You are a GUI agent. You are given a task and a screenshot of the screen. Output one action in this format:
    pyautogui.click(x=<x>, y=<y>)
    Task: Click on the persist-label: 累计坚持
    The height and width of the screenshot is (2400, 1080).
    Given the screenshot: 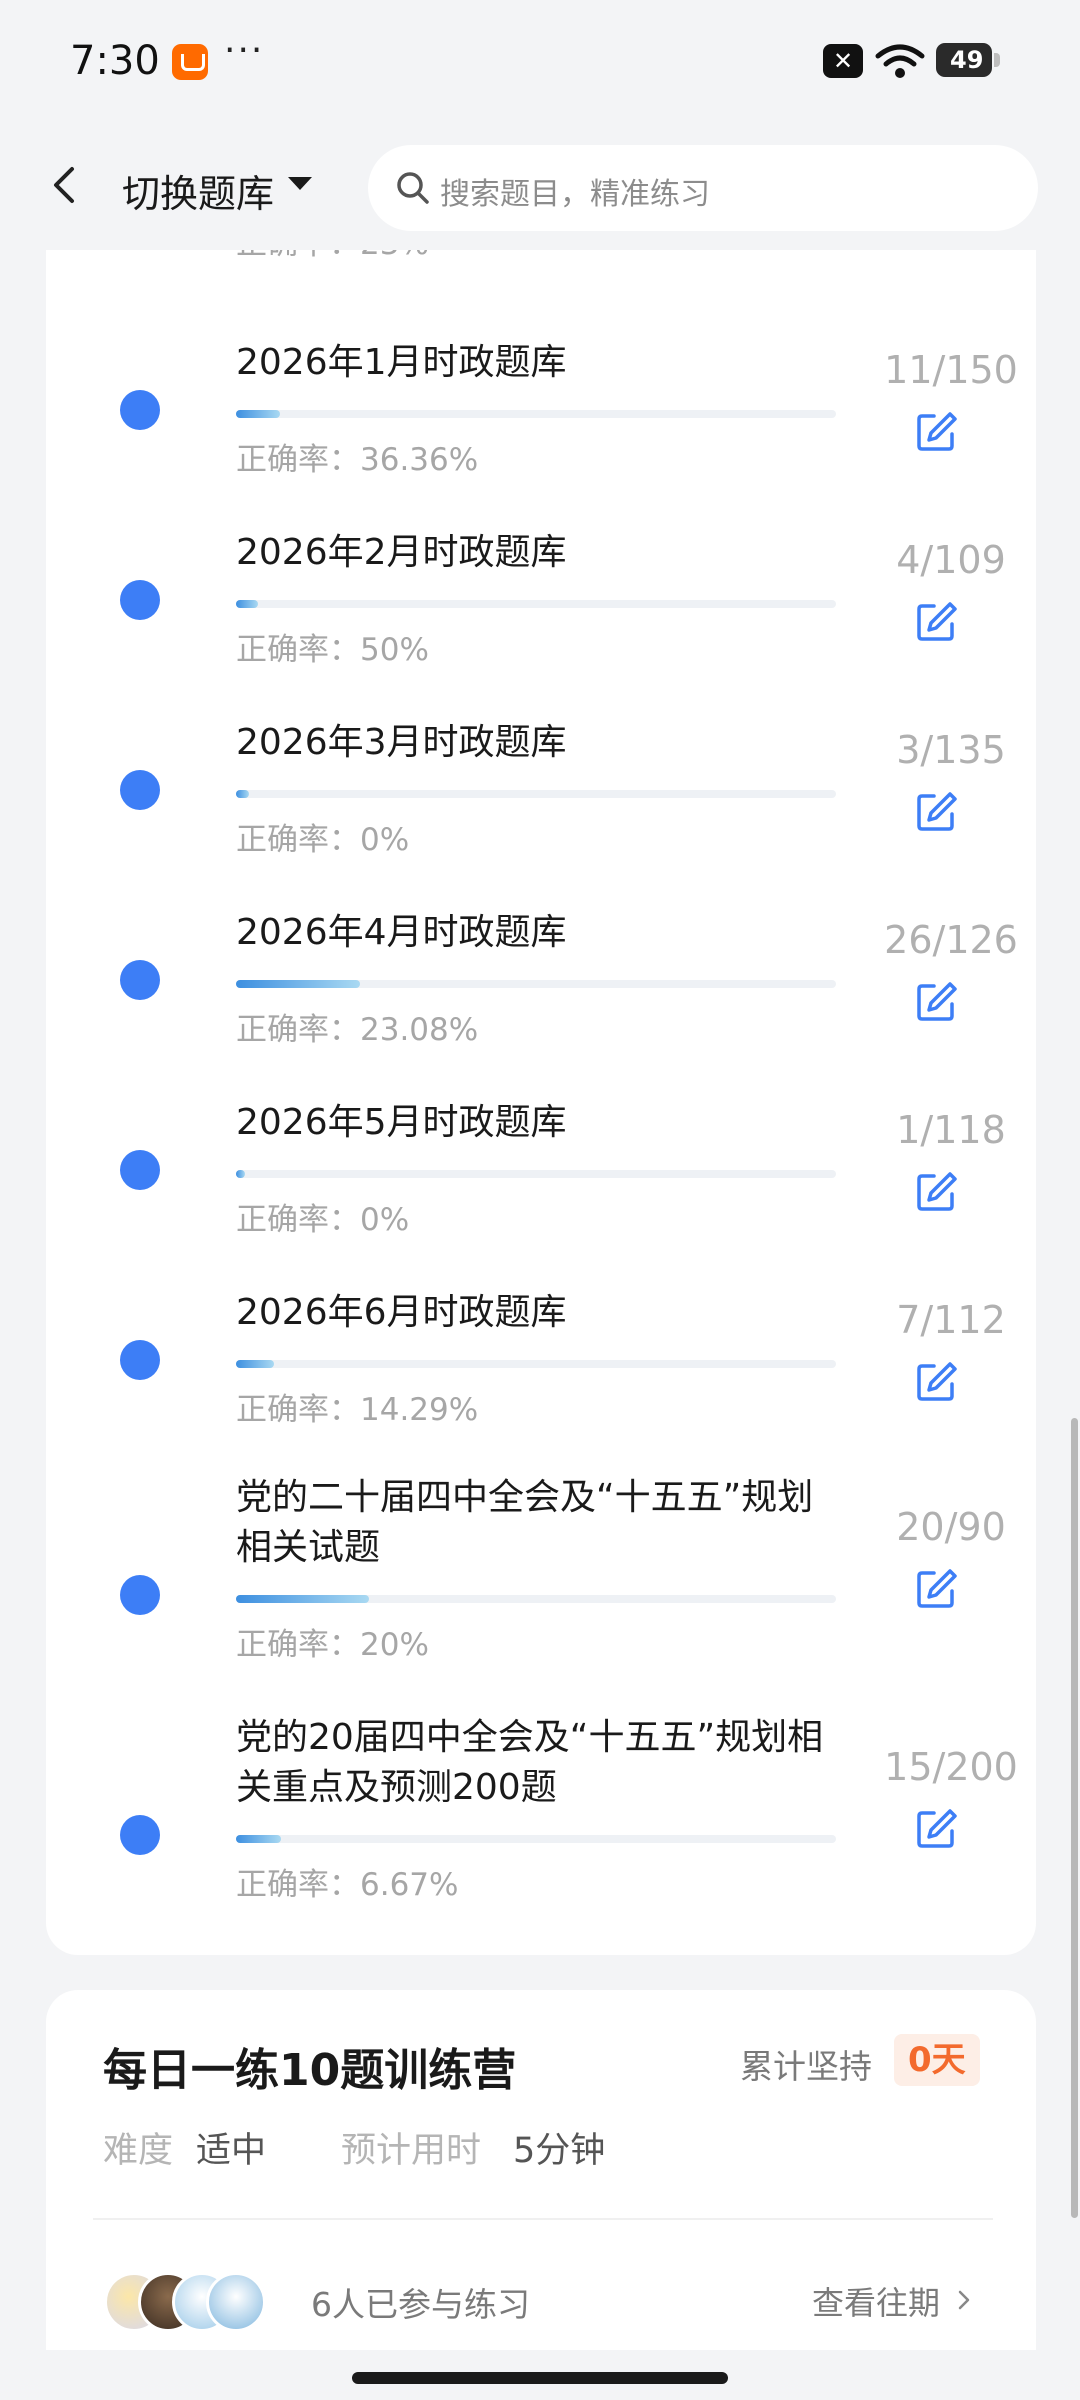 What is the action you would take?
    pyautogui.click(x=806, y=2066)
    